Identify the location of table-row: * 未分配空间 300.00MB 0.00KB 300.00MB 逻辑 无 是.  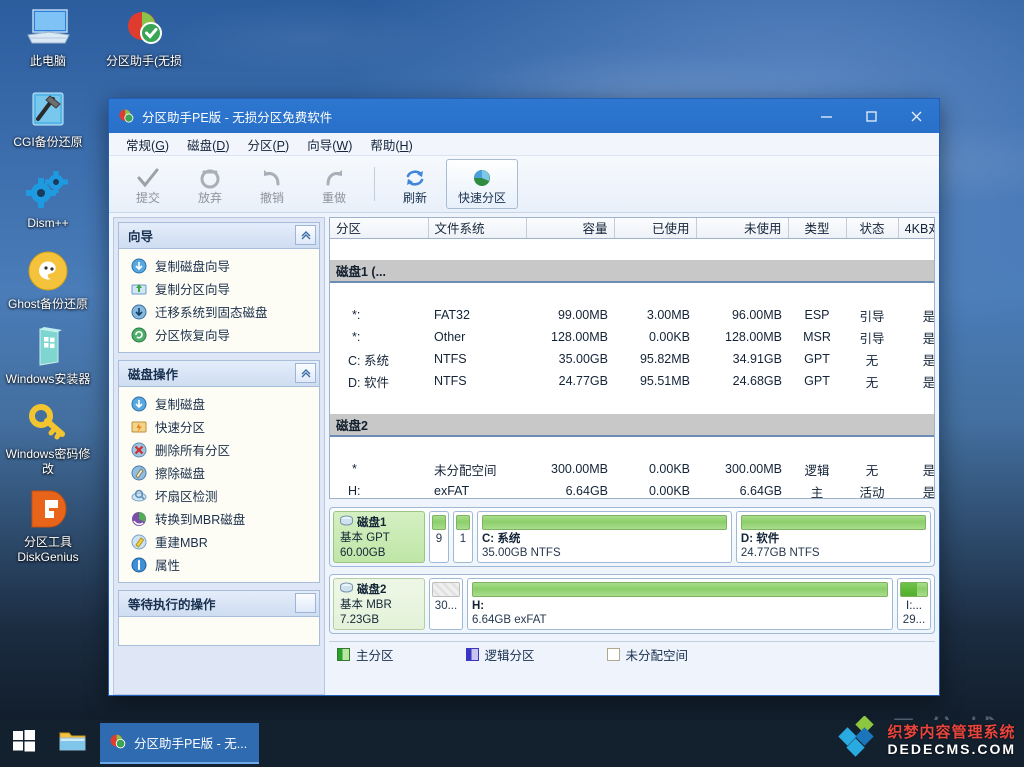
(632, 469).